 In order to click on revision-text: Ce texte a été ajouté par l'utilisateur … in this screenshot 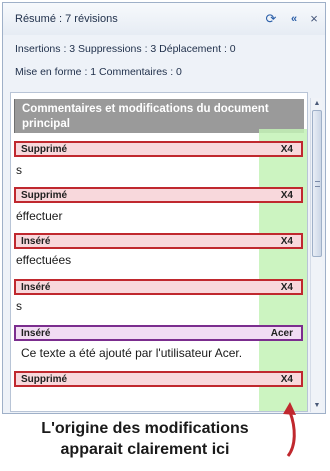, I will do `click(131, 353)`.